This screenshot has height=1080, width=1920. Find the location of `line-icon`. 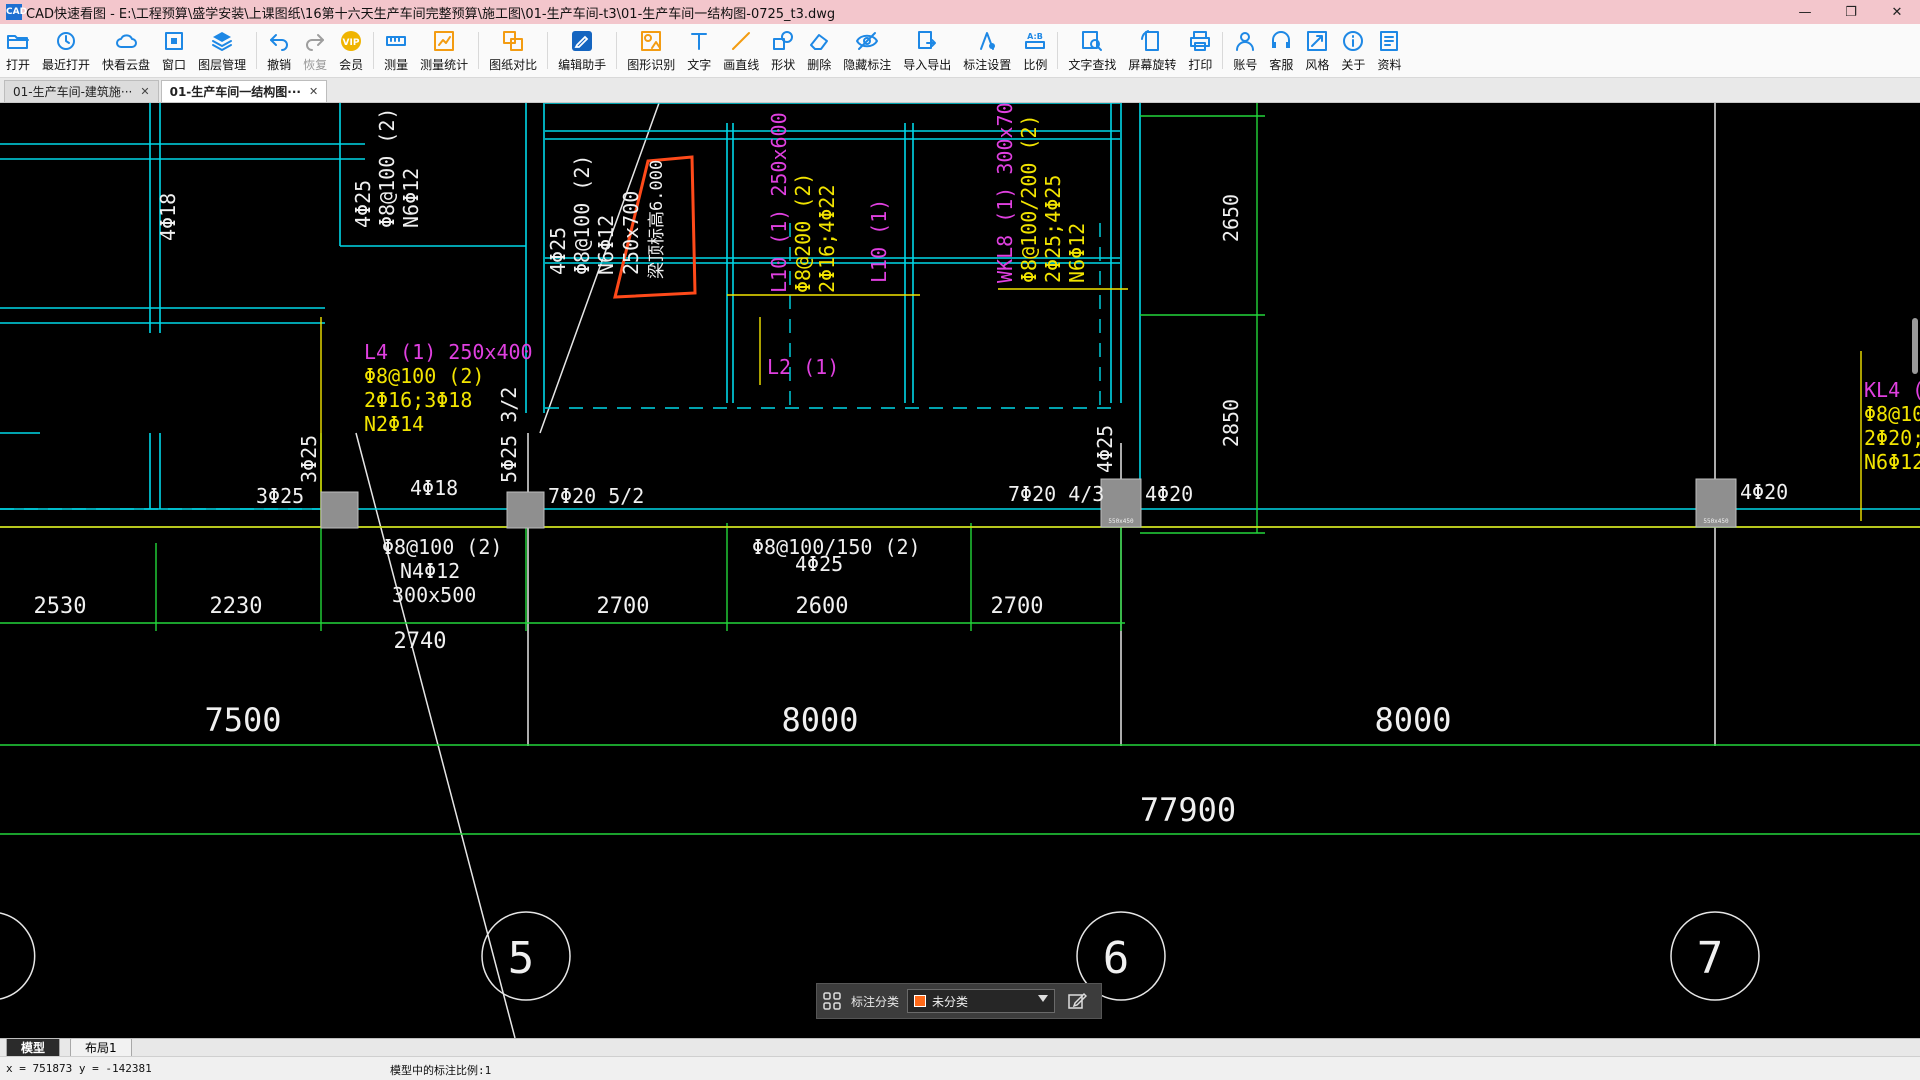

line-icon is located at coordinates (741, 41).